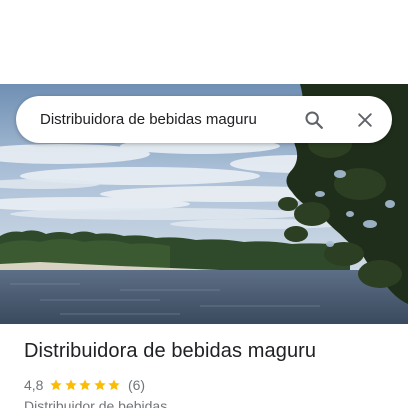  Describe the element at coordinates (148, 119) in the screenshot. I see `search-input: Distribuidora de bebidas maguru` at that location.